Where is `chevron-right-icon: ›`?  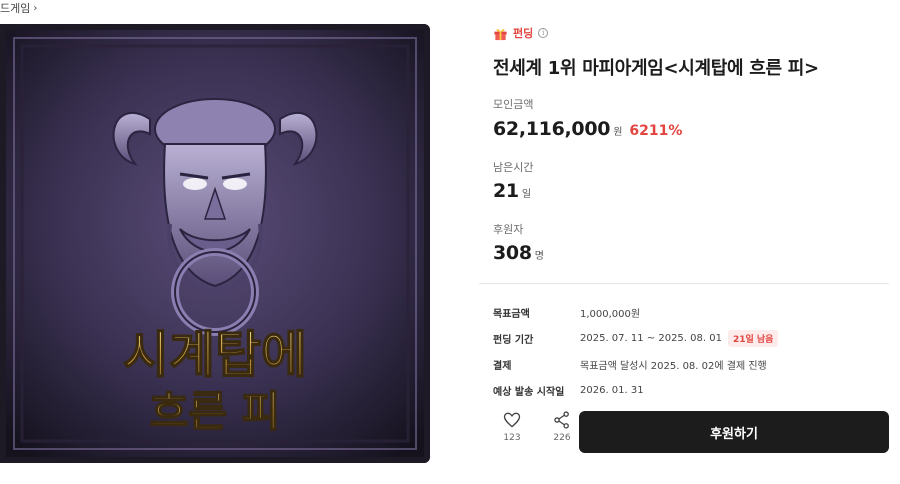
chevron-right-icon: › is located at coordinates (35, 8).